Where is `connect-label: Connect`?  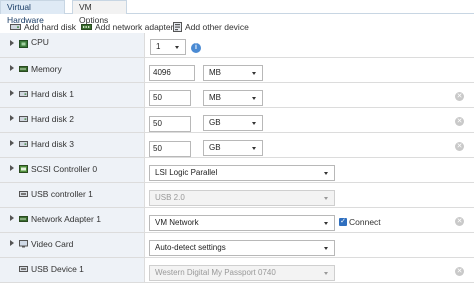
connect-label: Connect is located at coordinates (365, 222).